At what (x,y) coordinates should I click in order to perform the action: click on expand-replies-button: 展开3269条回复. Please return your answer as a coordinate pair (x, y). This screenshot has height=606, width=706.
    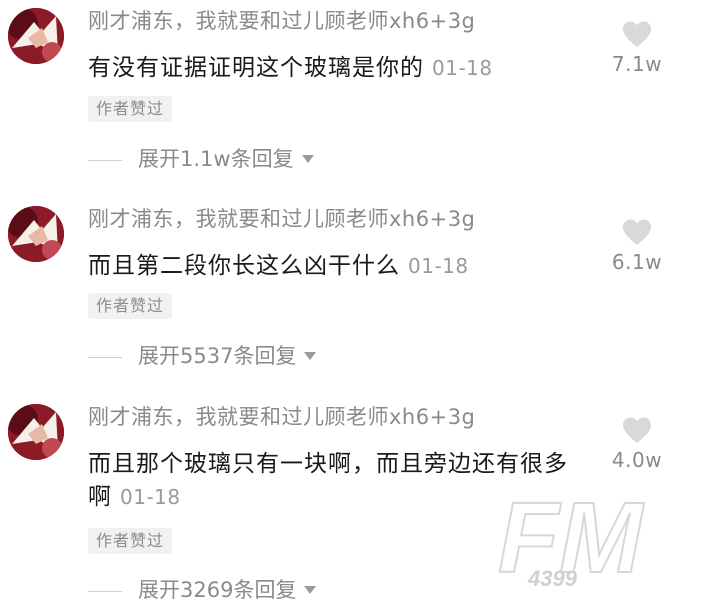
    Looking at the image, I should click on (202, 590).